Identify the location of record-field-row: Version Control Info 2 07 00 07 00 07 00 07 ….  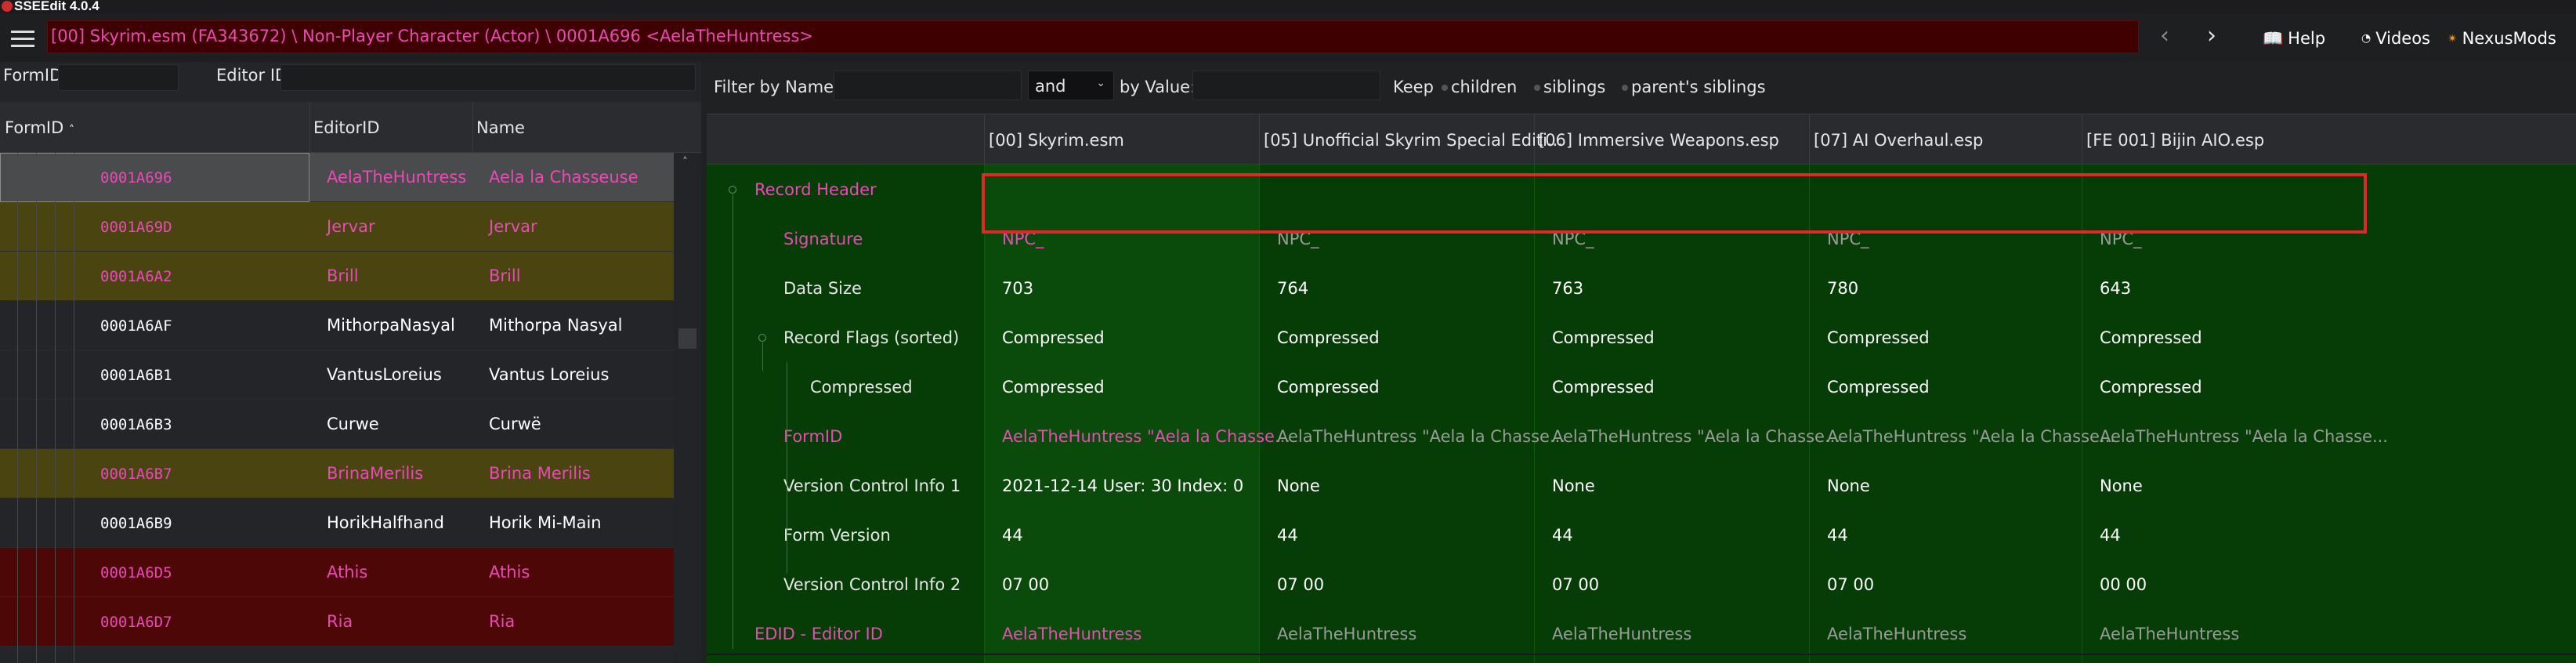
(1642, 584).